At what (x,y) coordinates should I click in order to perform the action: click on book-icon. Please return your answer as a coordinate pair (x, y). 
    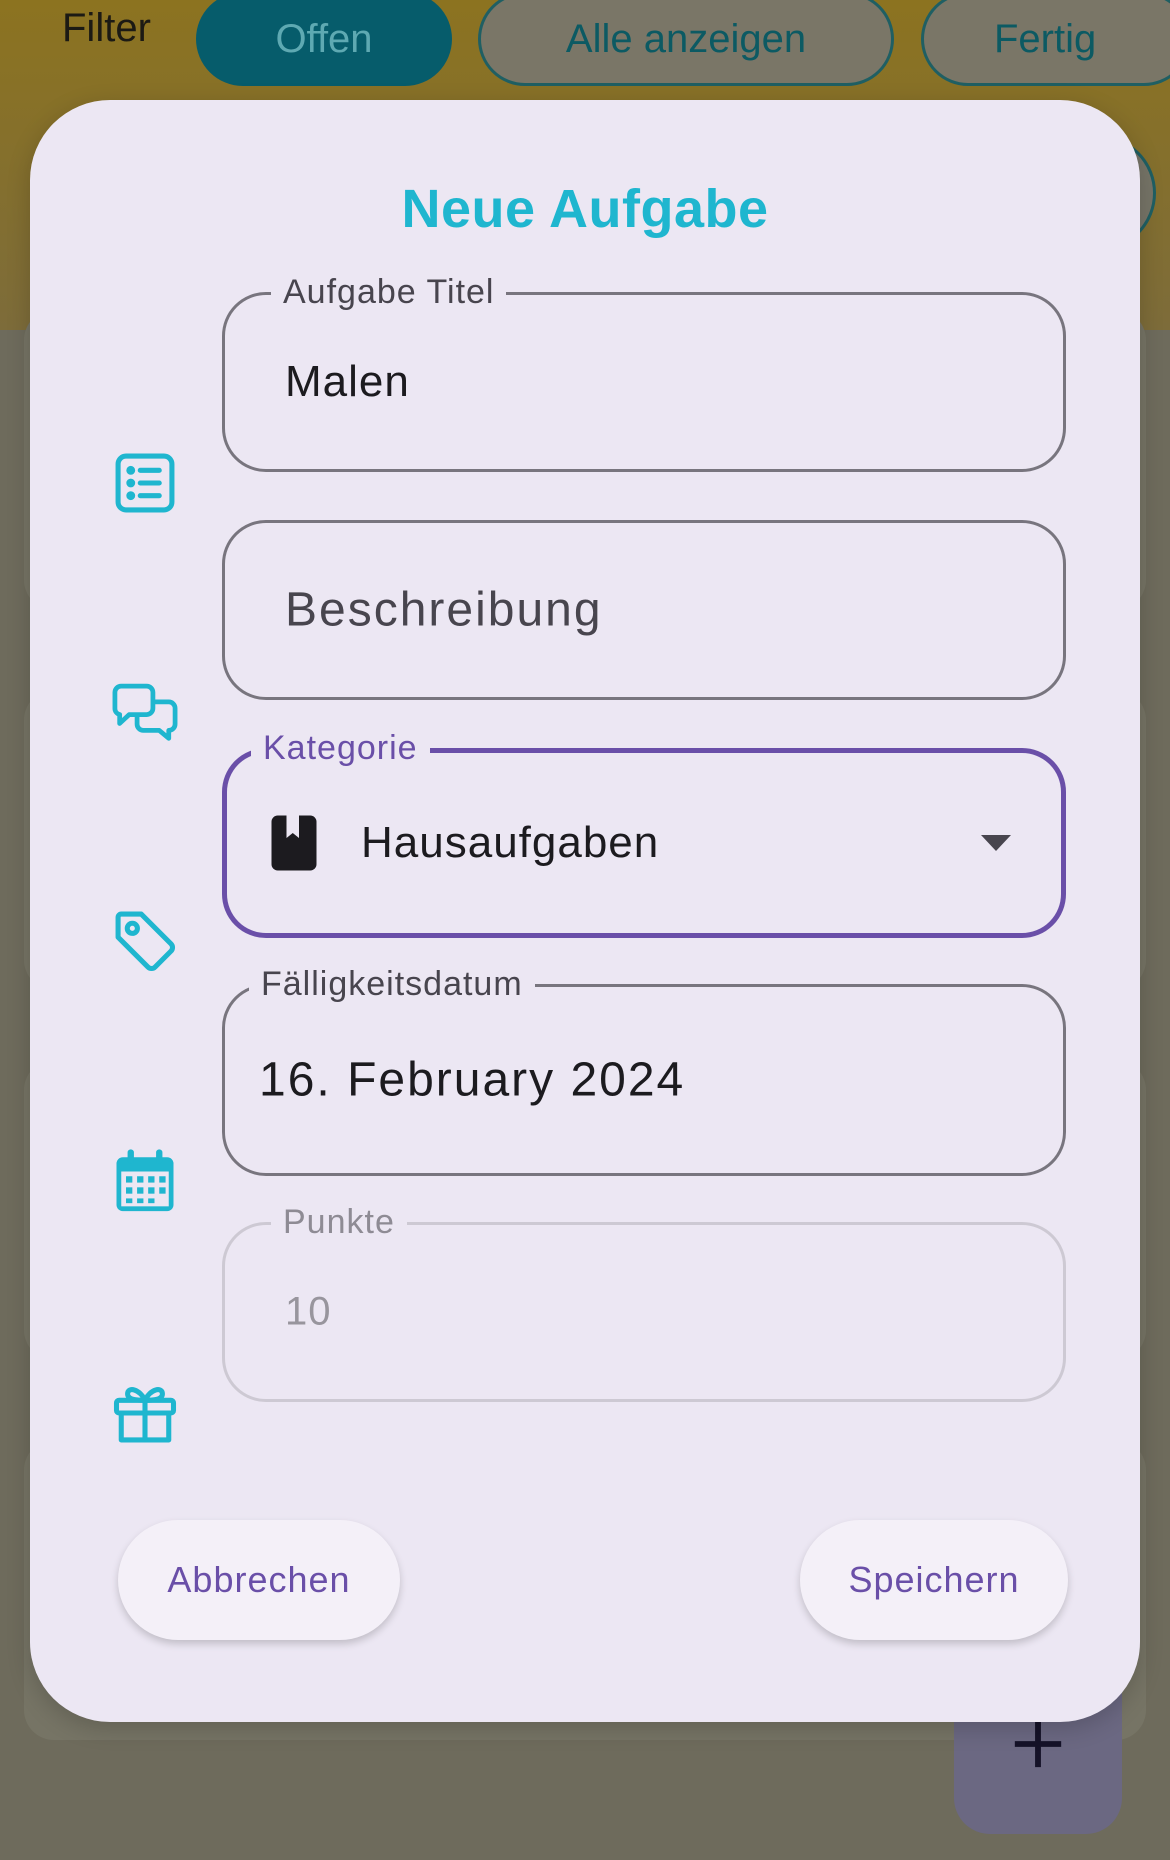
    Looking at the image, I should click on (294, 843).